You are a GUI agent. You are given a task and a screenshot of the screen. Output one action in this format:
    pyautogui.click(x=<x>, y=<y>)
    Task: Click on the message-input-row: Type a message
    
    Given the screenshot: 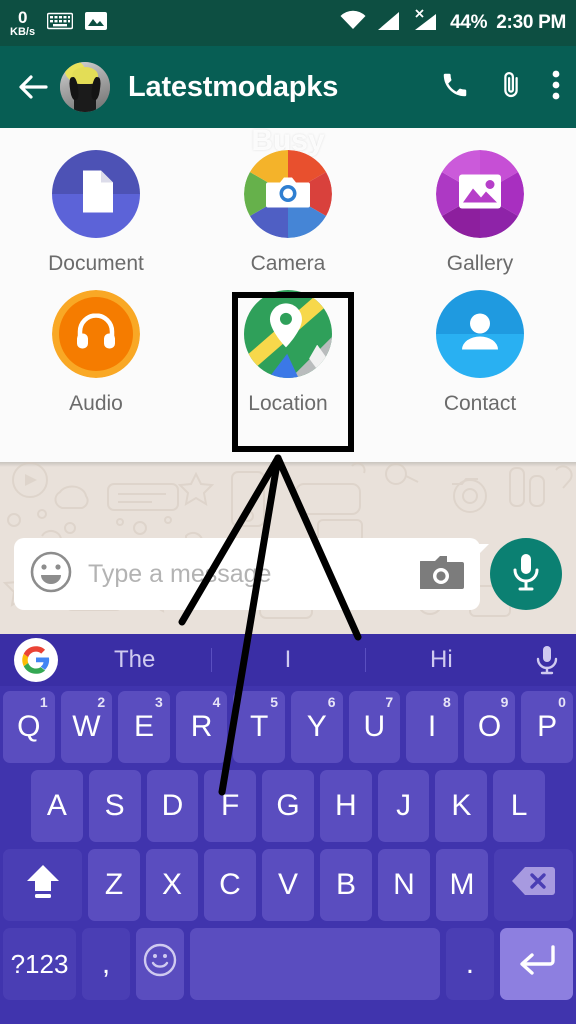 What is the action you would take?
    pyautogui.click(x=288, y=574)
    